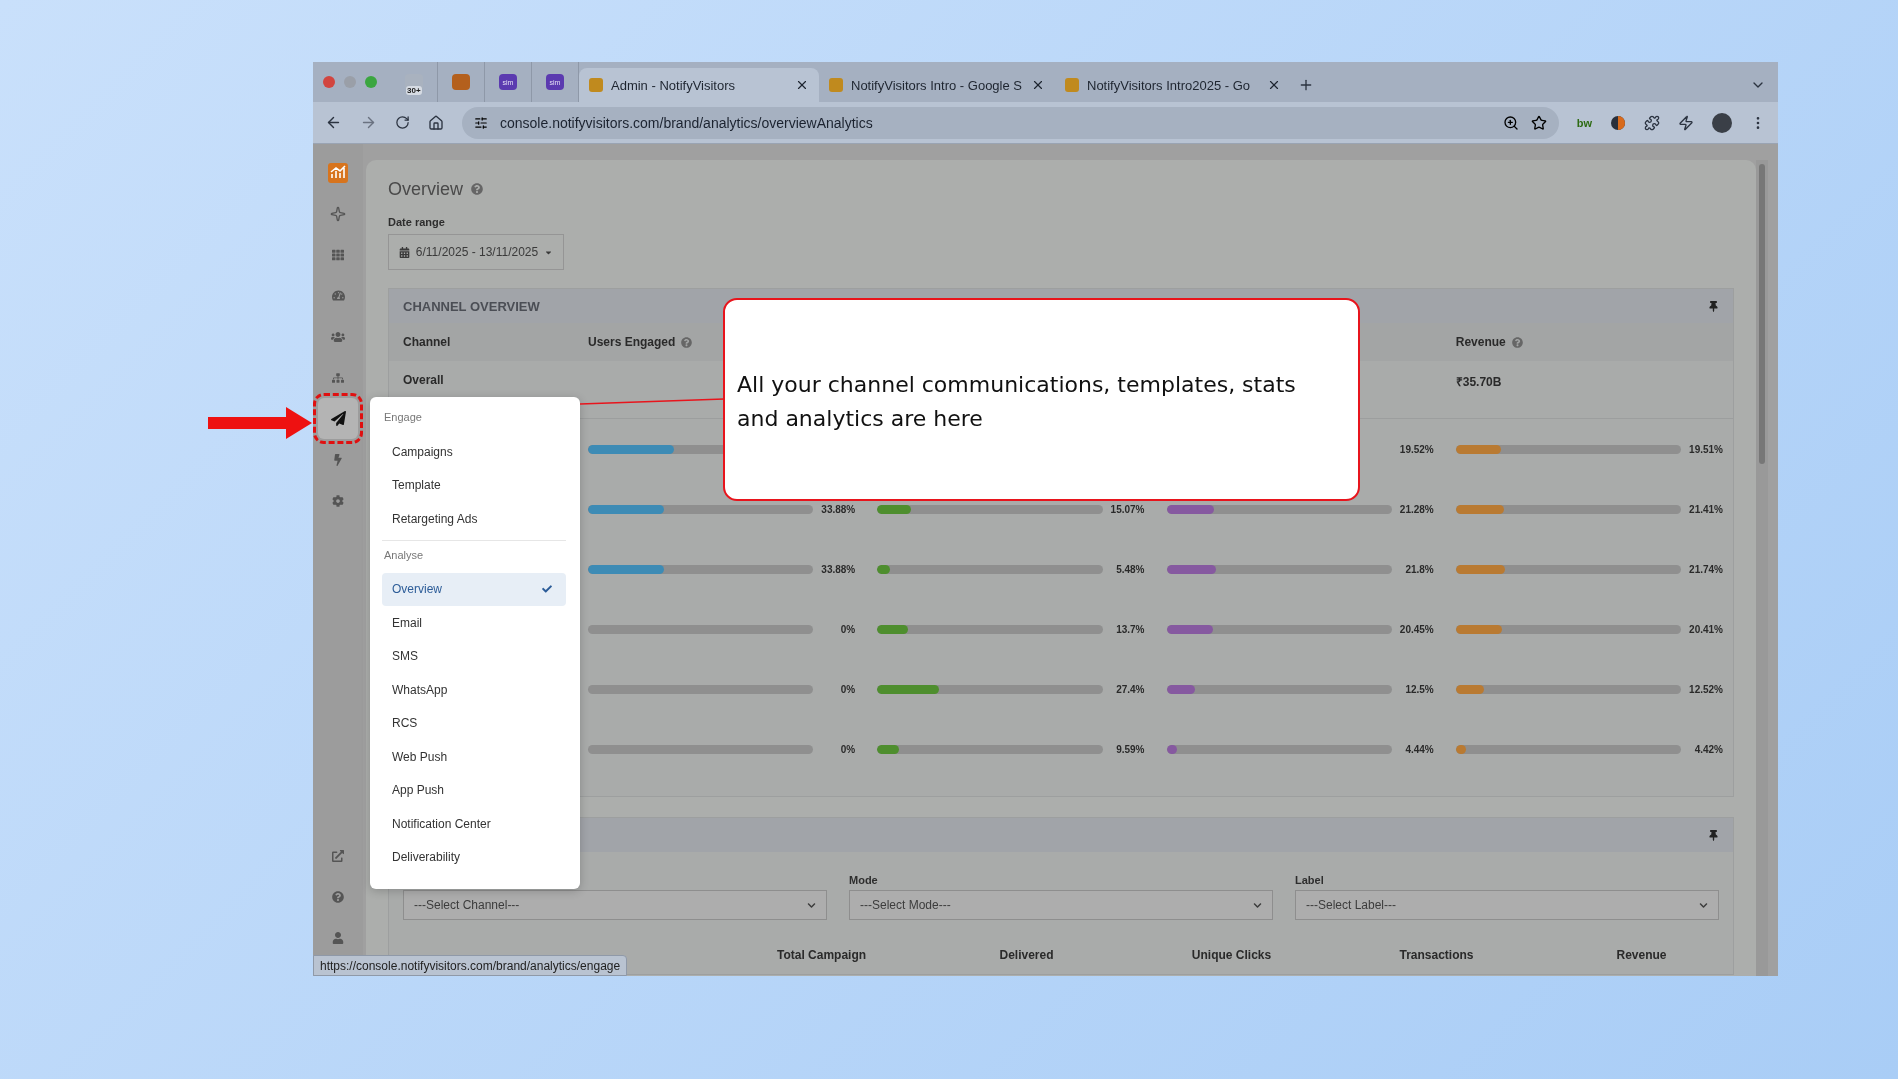 Image resolution: width=1898 pixels, height=1079 pixels. What do you see at coordinates (461, 82) in the screenshot?
I see `shield-icon` at bounding box center [461, 82].